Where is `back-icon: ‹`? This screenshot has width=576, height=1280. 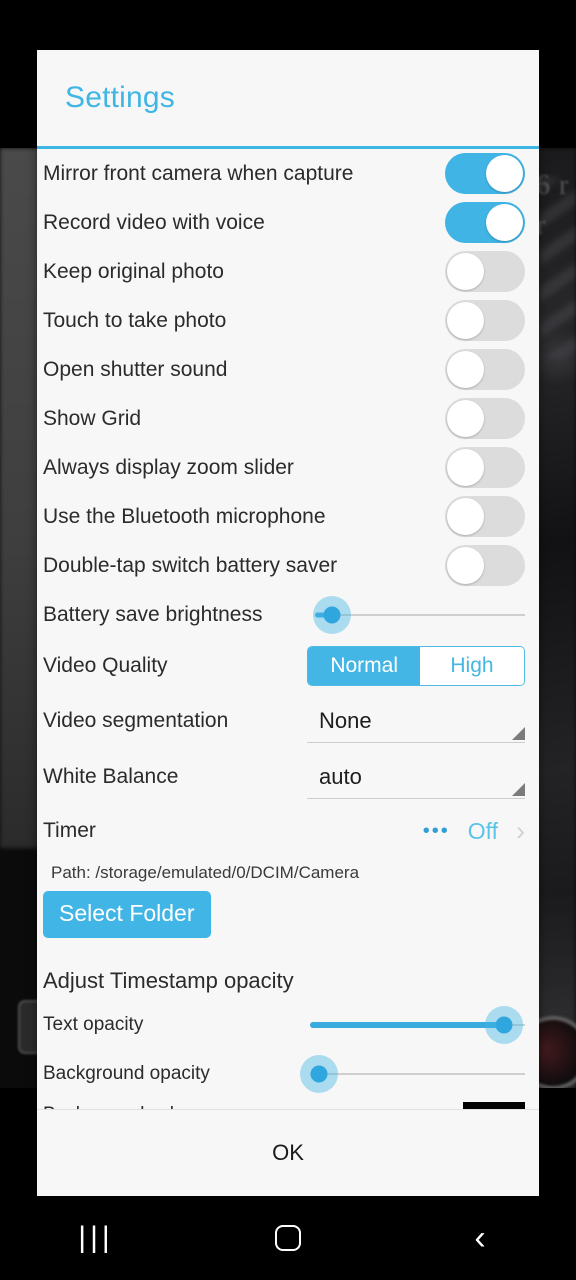 back-icon: ‹ is located at coordinates (480, 1238).